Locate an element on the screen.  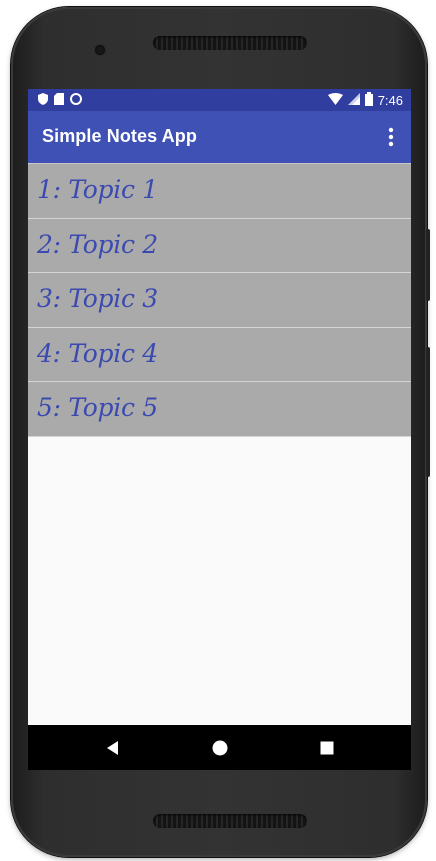
navigation-bar is located at coordinates (219, 747).